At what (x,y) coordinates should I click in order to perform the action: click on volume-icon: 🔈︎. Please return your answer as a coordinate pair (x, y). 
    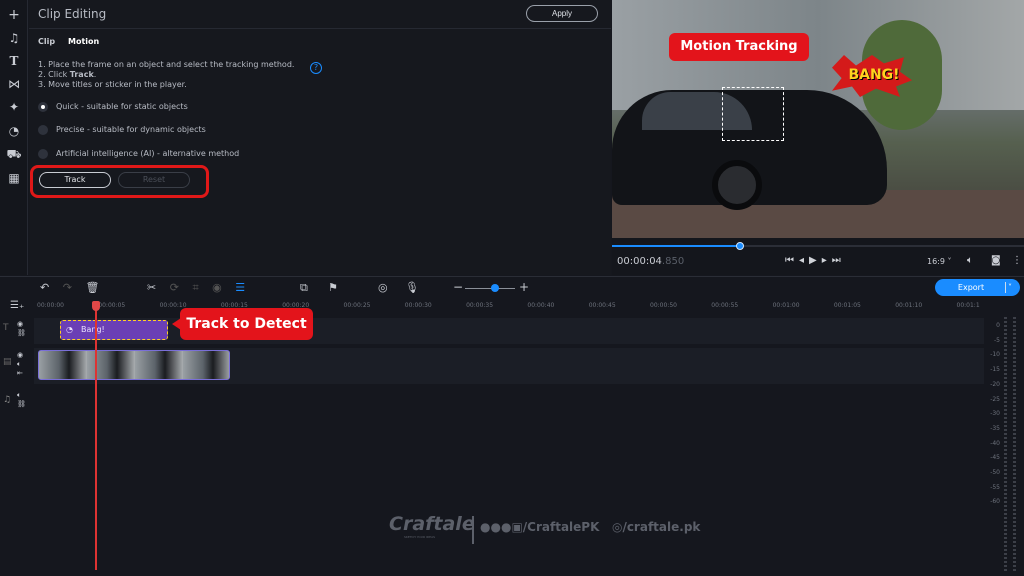
    Looking at the image, I should click on (970, 260).